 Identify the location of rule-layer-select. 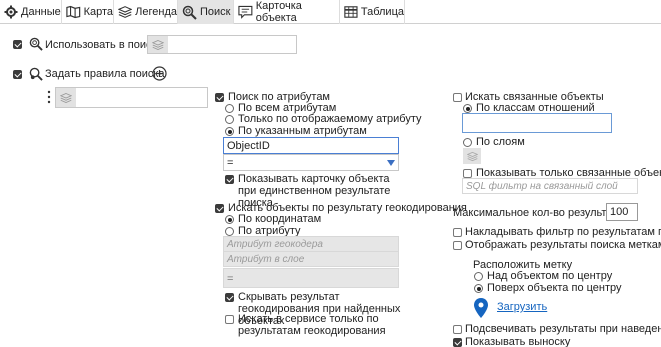
(131, 97).